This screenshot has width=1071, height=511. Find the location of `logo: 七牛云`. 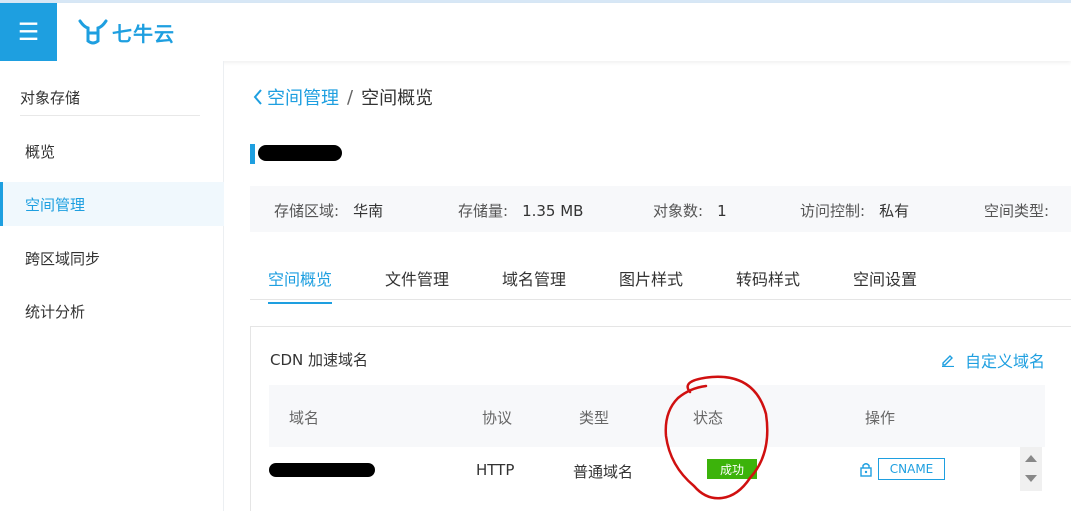

logo: 七牛云 is located at coordinates (126, 32).